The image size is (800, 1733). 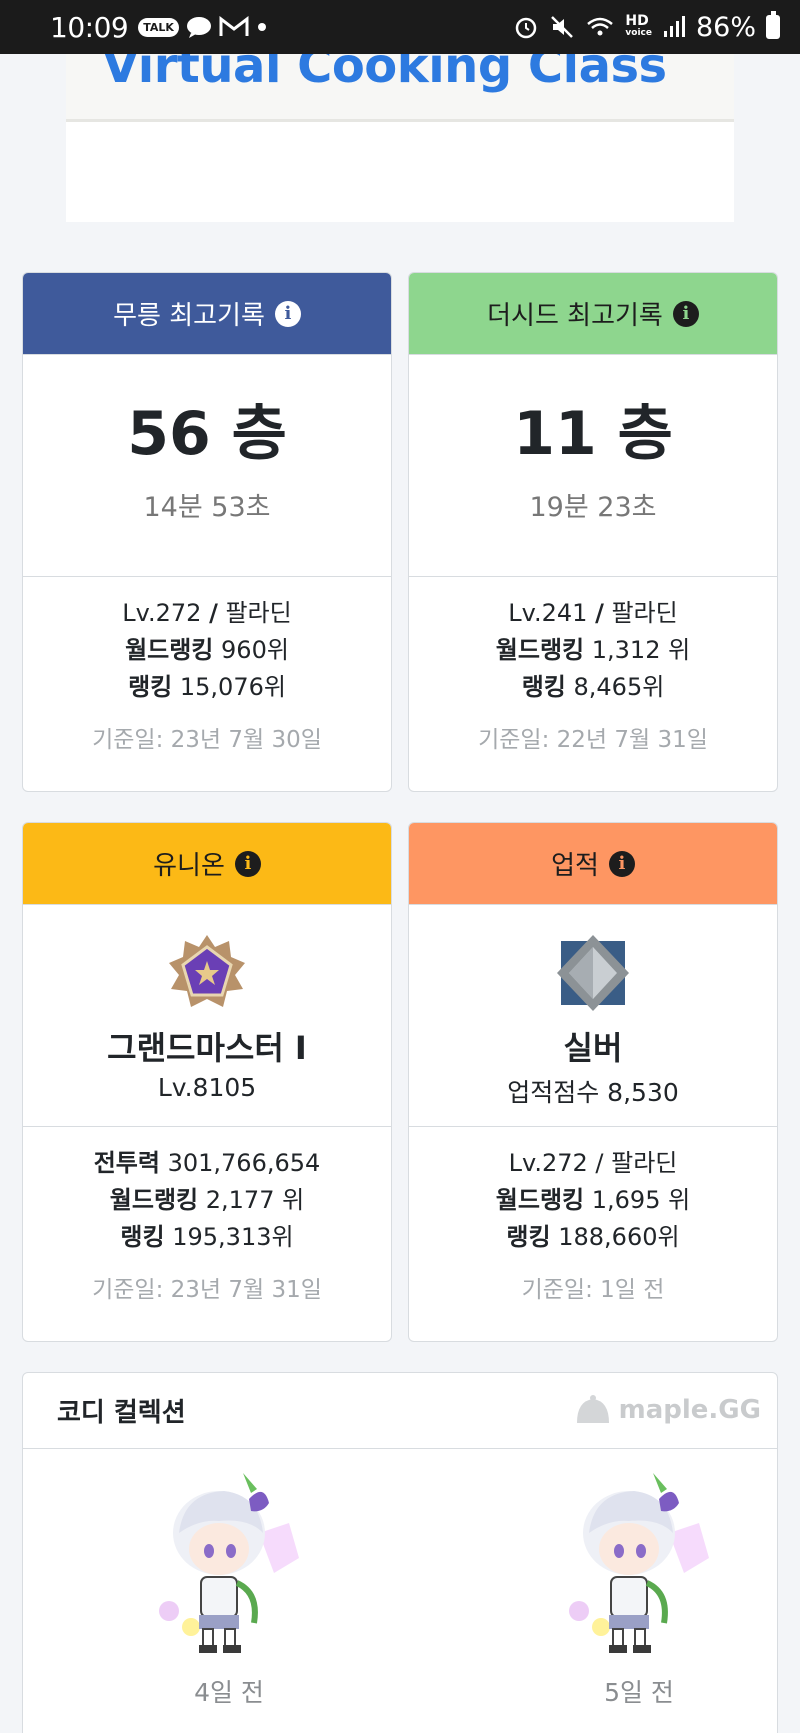 What do you see at coordinates (689, 1410) in the screenshot?
I see `watermark-text: maple.GG` at bounding box center [689, 1410].